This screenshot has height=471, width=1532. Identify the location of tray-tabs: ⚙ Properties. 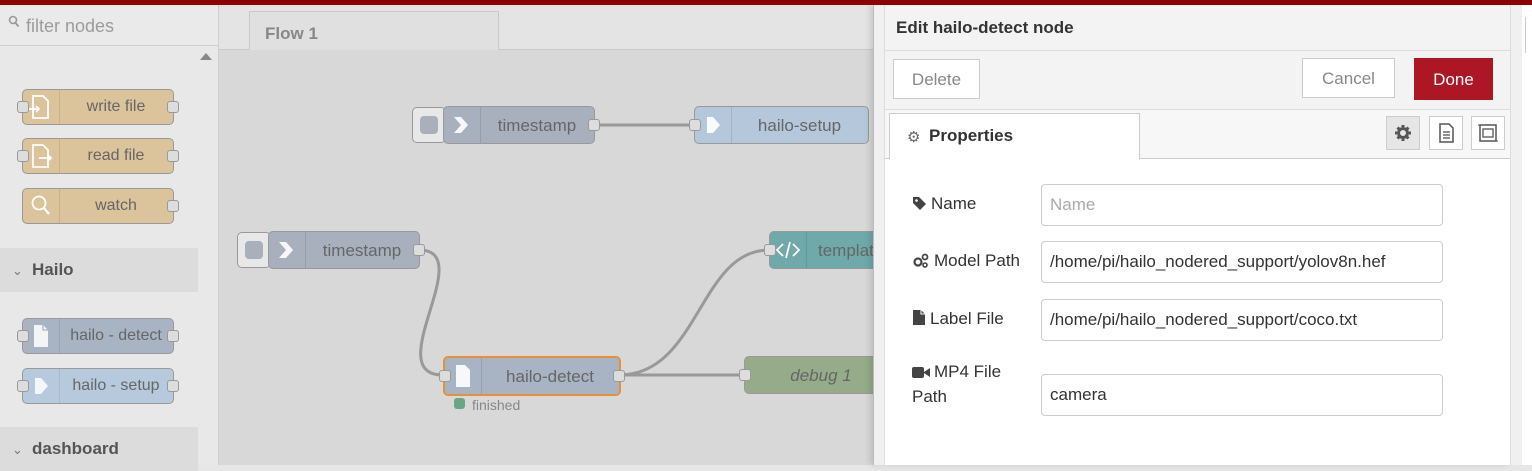
(1198, 135).